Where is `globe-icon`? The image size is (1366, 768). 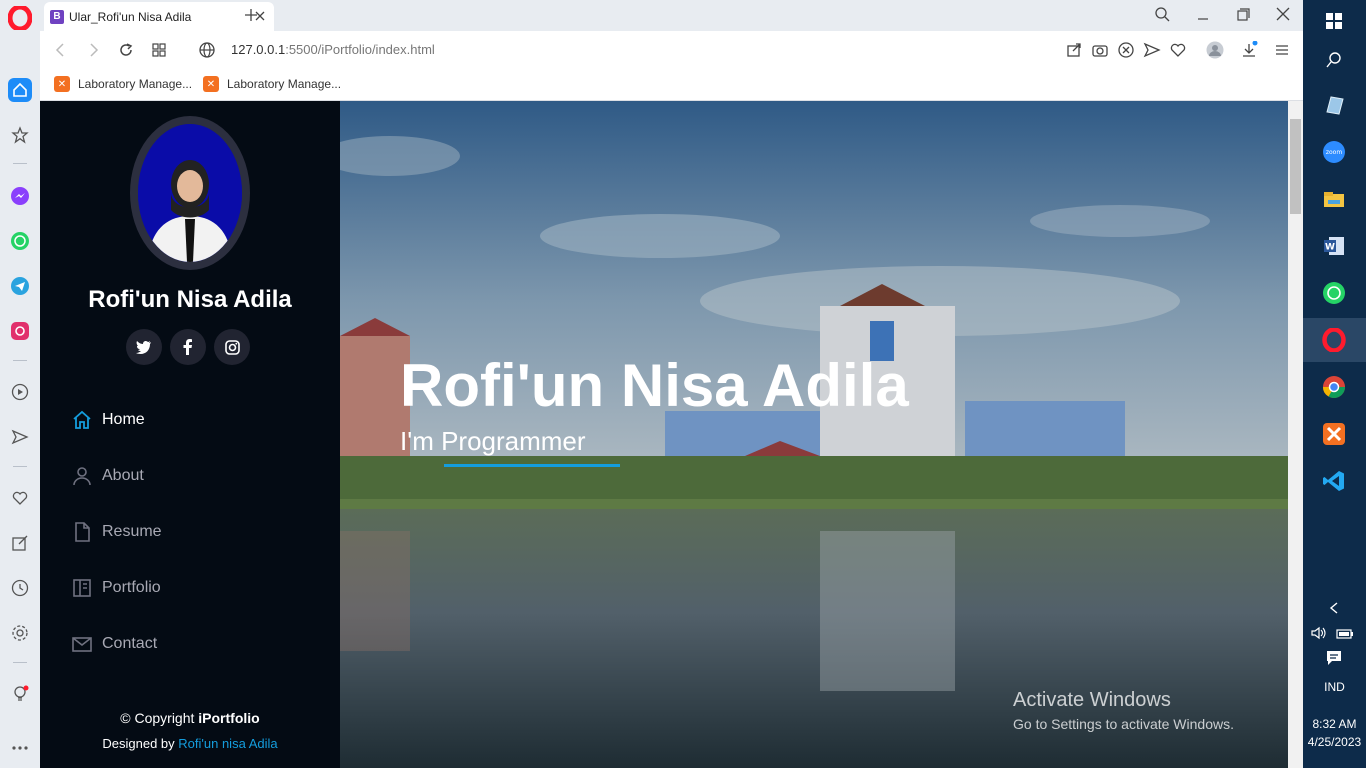
globe-icon is located at coordinates (207, 50).